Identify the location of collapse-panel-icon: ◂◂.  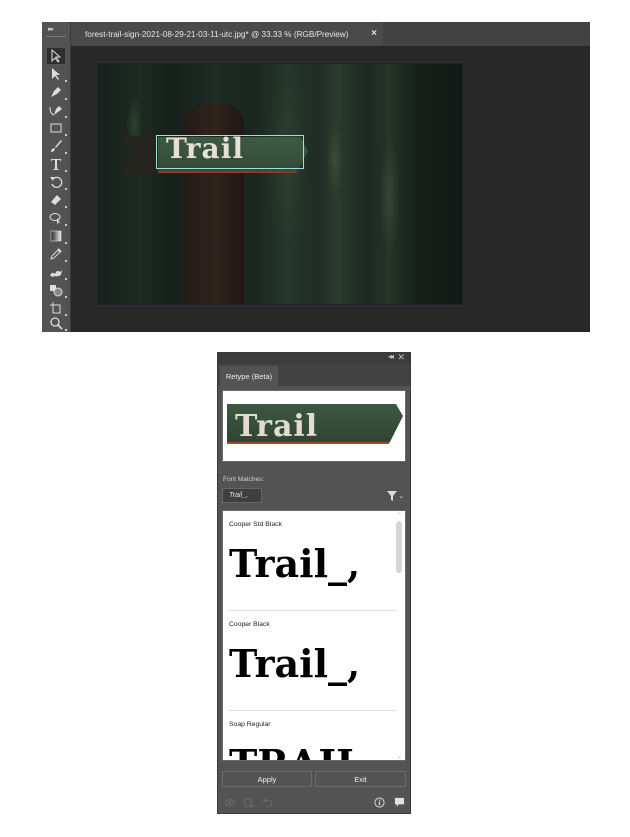
(391, 356).